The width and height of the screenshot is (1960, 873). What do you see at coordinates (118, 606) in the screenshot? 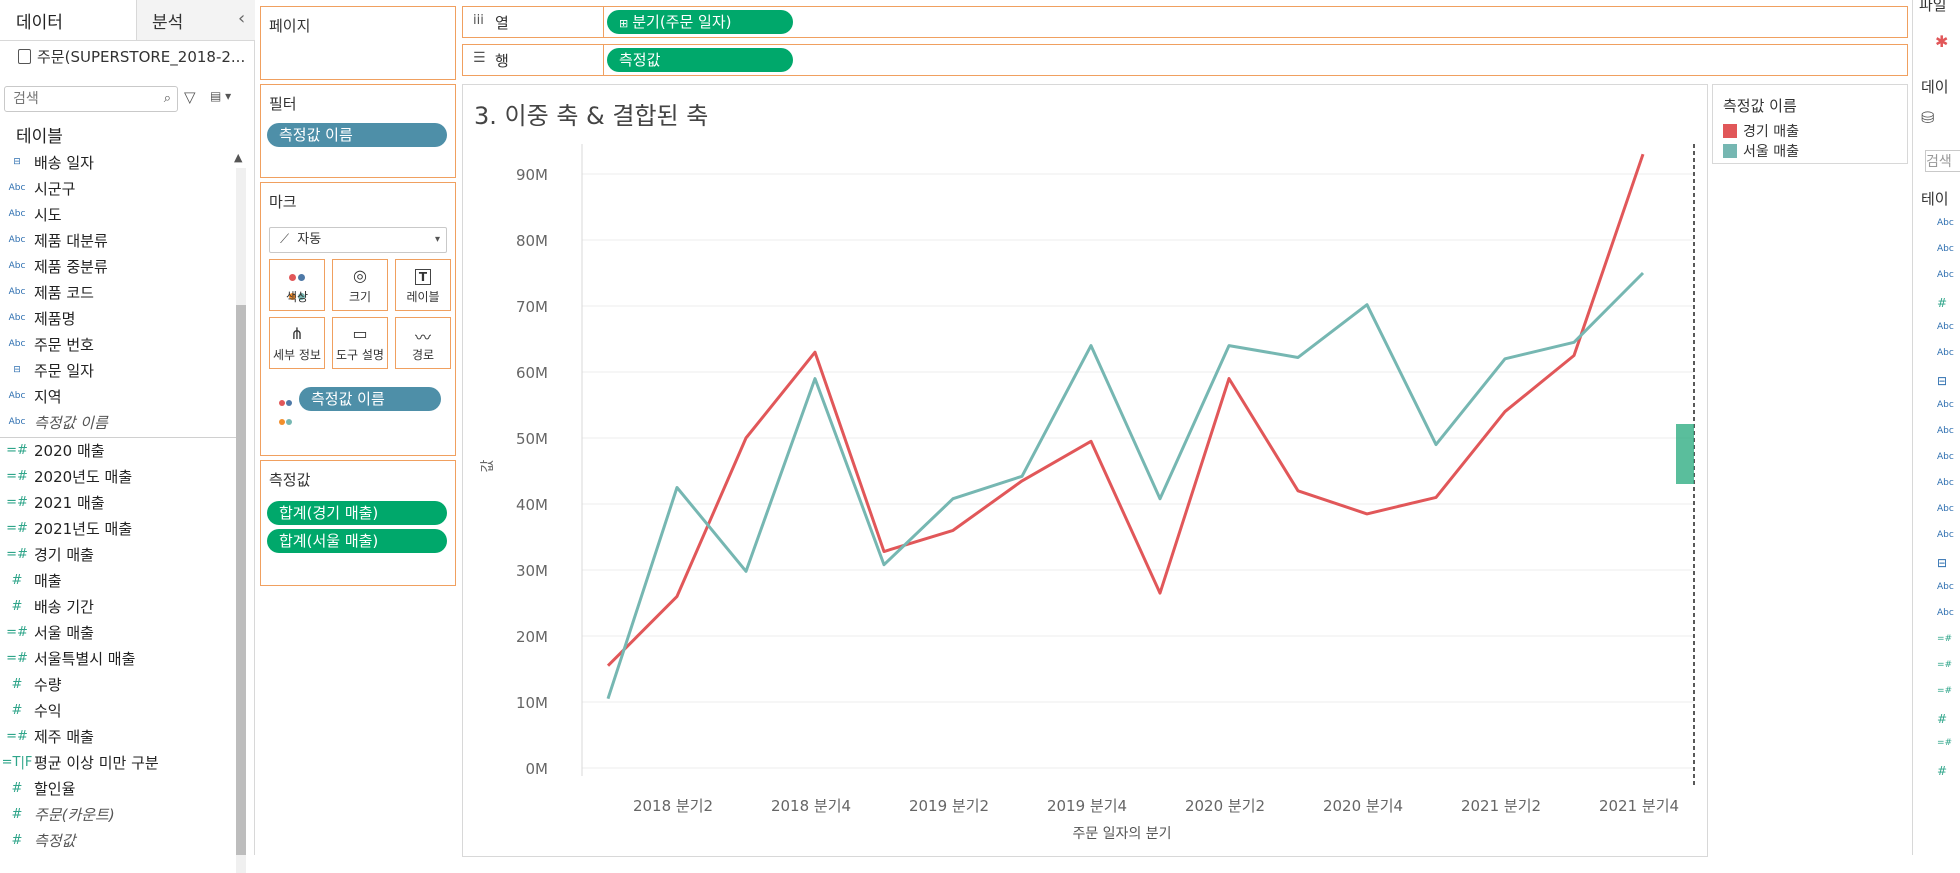
I see `field-item: # 배송 기간` at bounding box center [118, 606].